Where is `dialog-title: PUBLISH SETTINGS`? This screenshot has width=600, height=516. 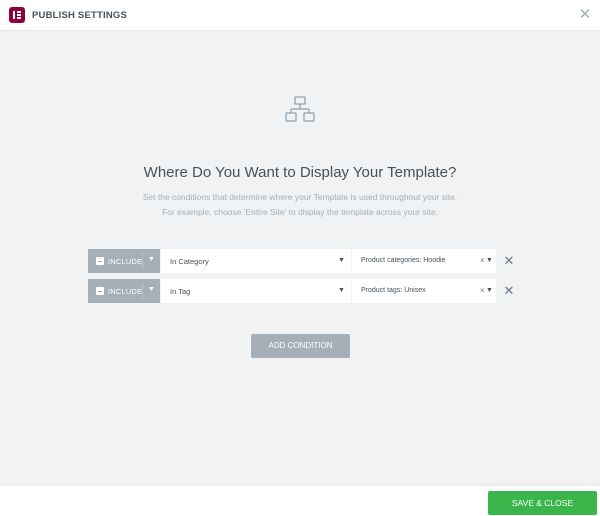 dialog-title: PUBLISH SETTINGS is located at coordinates (80, 15).